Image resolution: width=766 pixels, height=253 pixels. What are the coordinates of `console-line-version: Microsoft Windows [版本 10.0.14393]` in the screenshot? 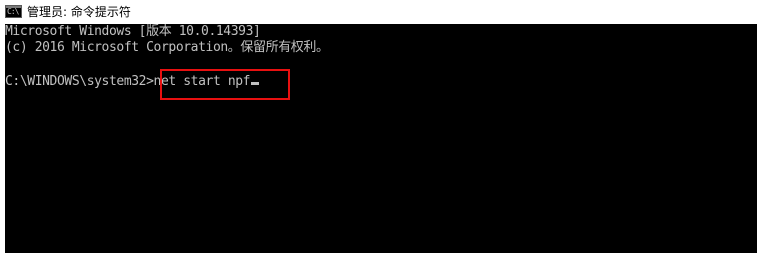 It's located at (133, 31).